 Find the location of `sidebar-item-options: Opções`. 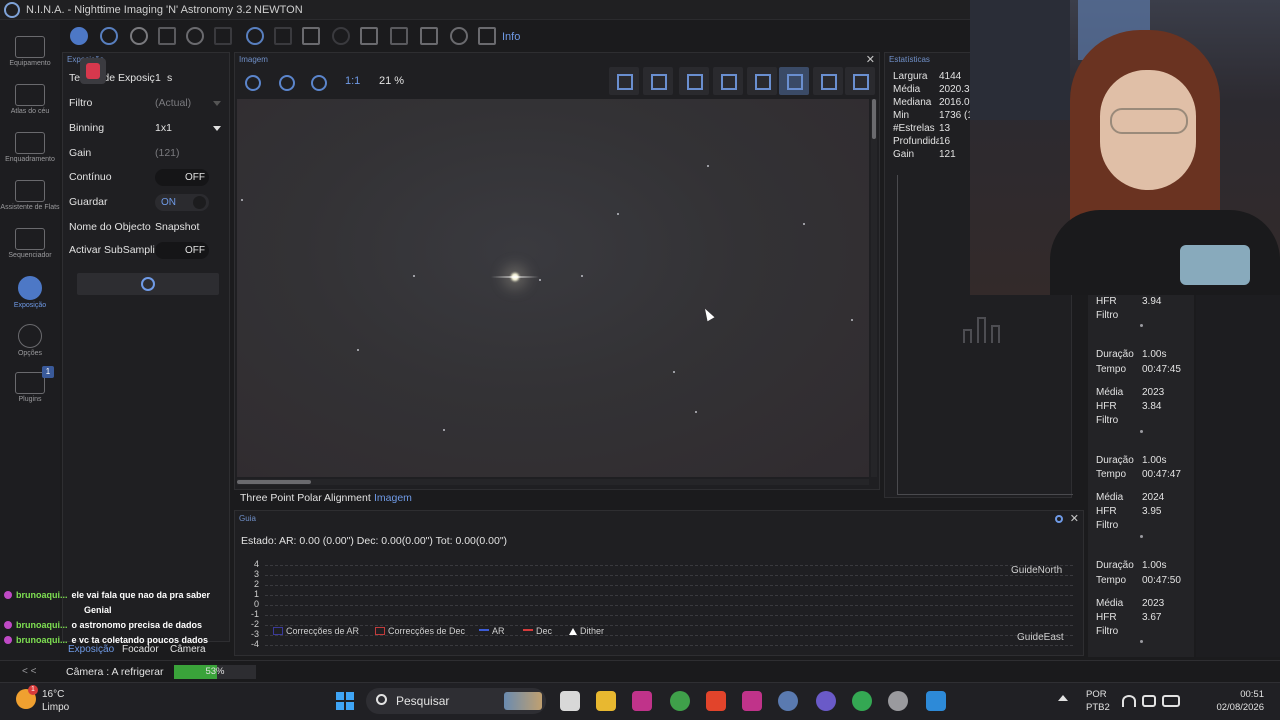

sidebar-item-options: Opções is located at coordinates (30, 341).